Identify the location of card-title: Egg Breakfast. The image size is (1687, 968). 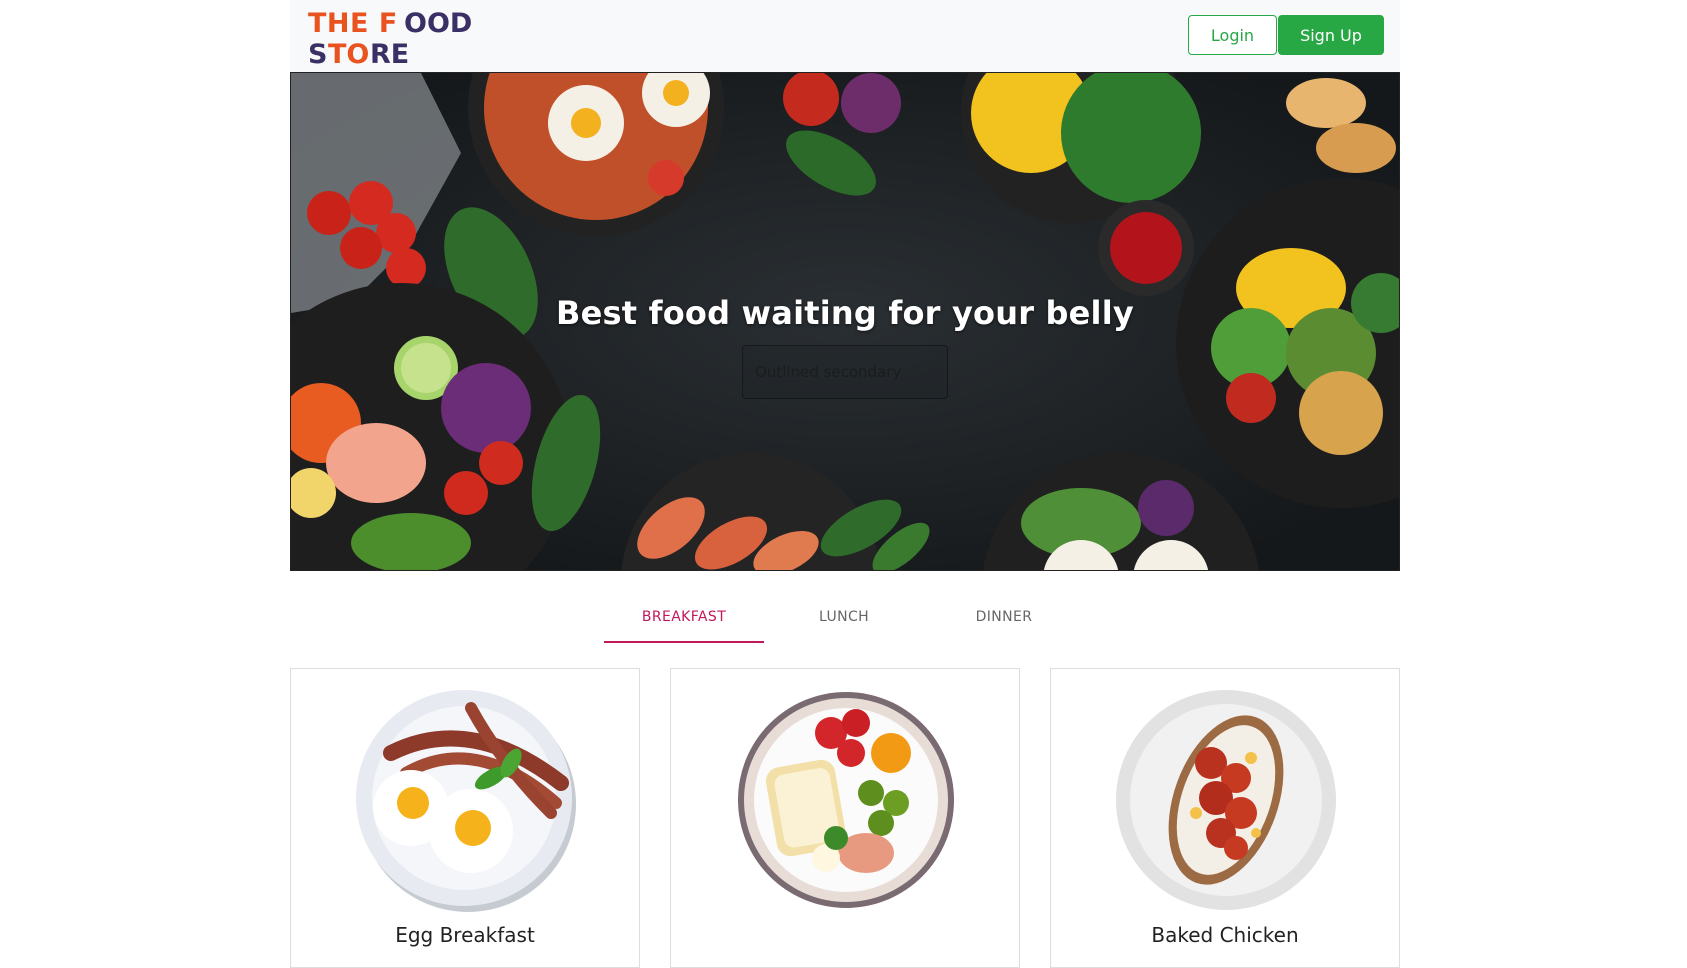
(465, 935).